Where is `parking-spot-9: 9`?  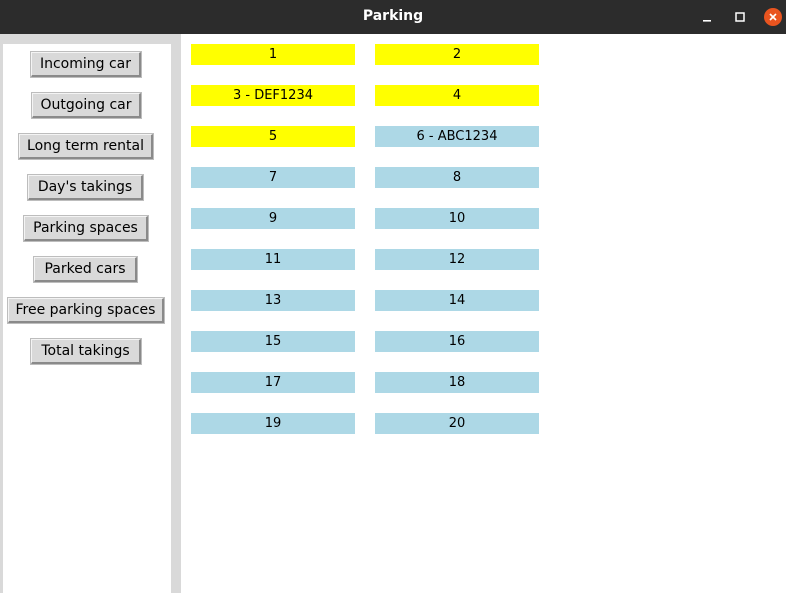
parking-spot-9: 9 is located at coordinates (273, 218).